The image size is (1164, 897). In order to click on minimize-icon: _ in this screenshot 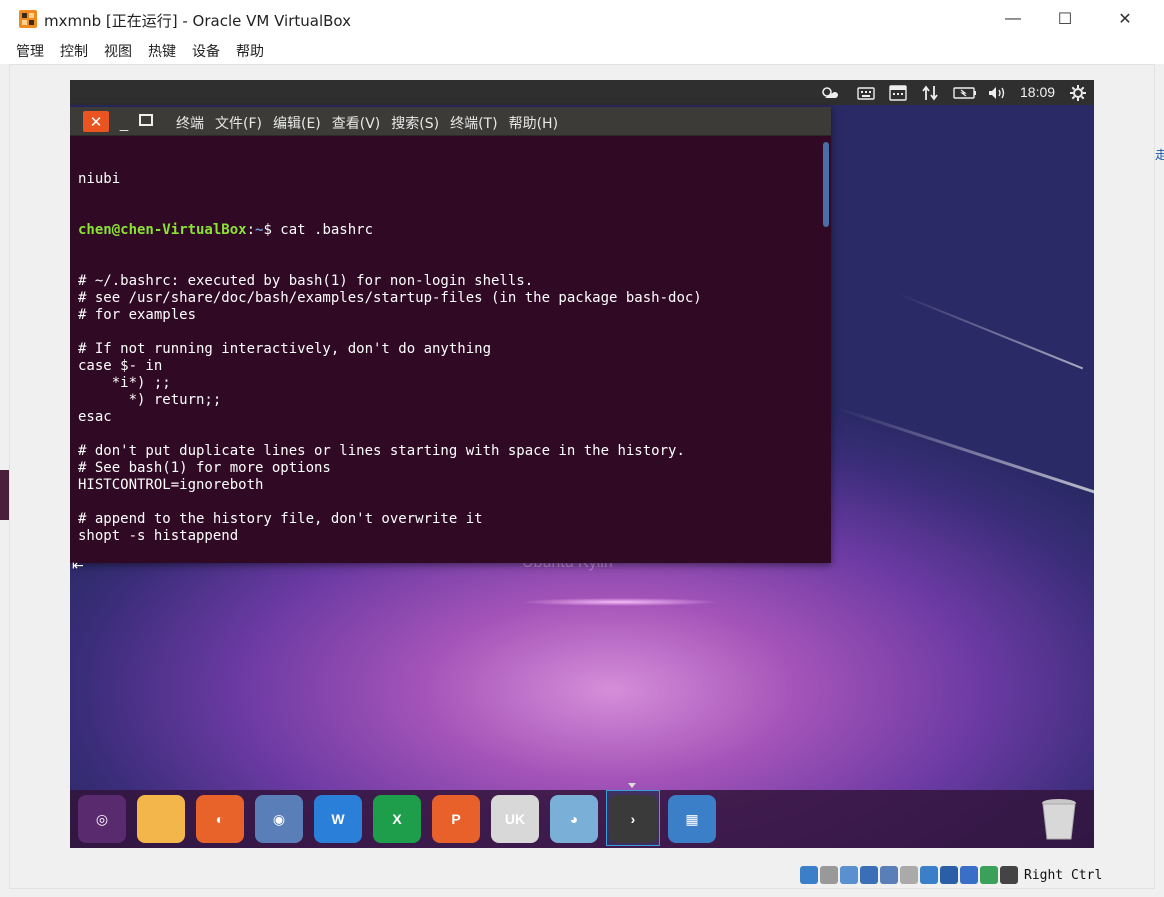, I will do `click(124, 123)`.